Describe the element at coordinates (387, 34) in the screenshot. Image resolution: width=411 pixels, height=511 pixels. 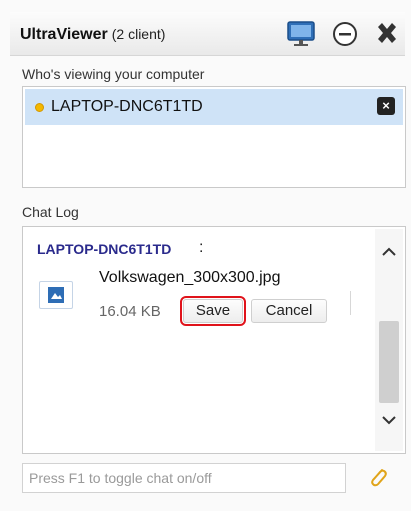
I see `close-icon` at that location.